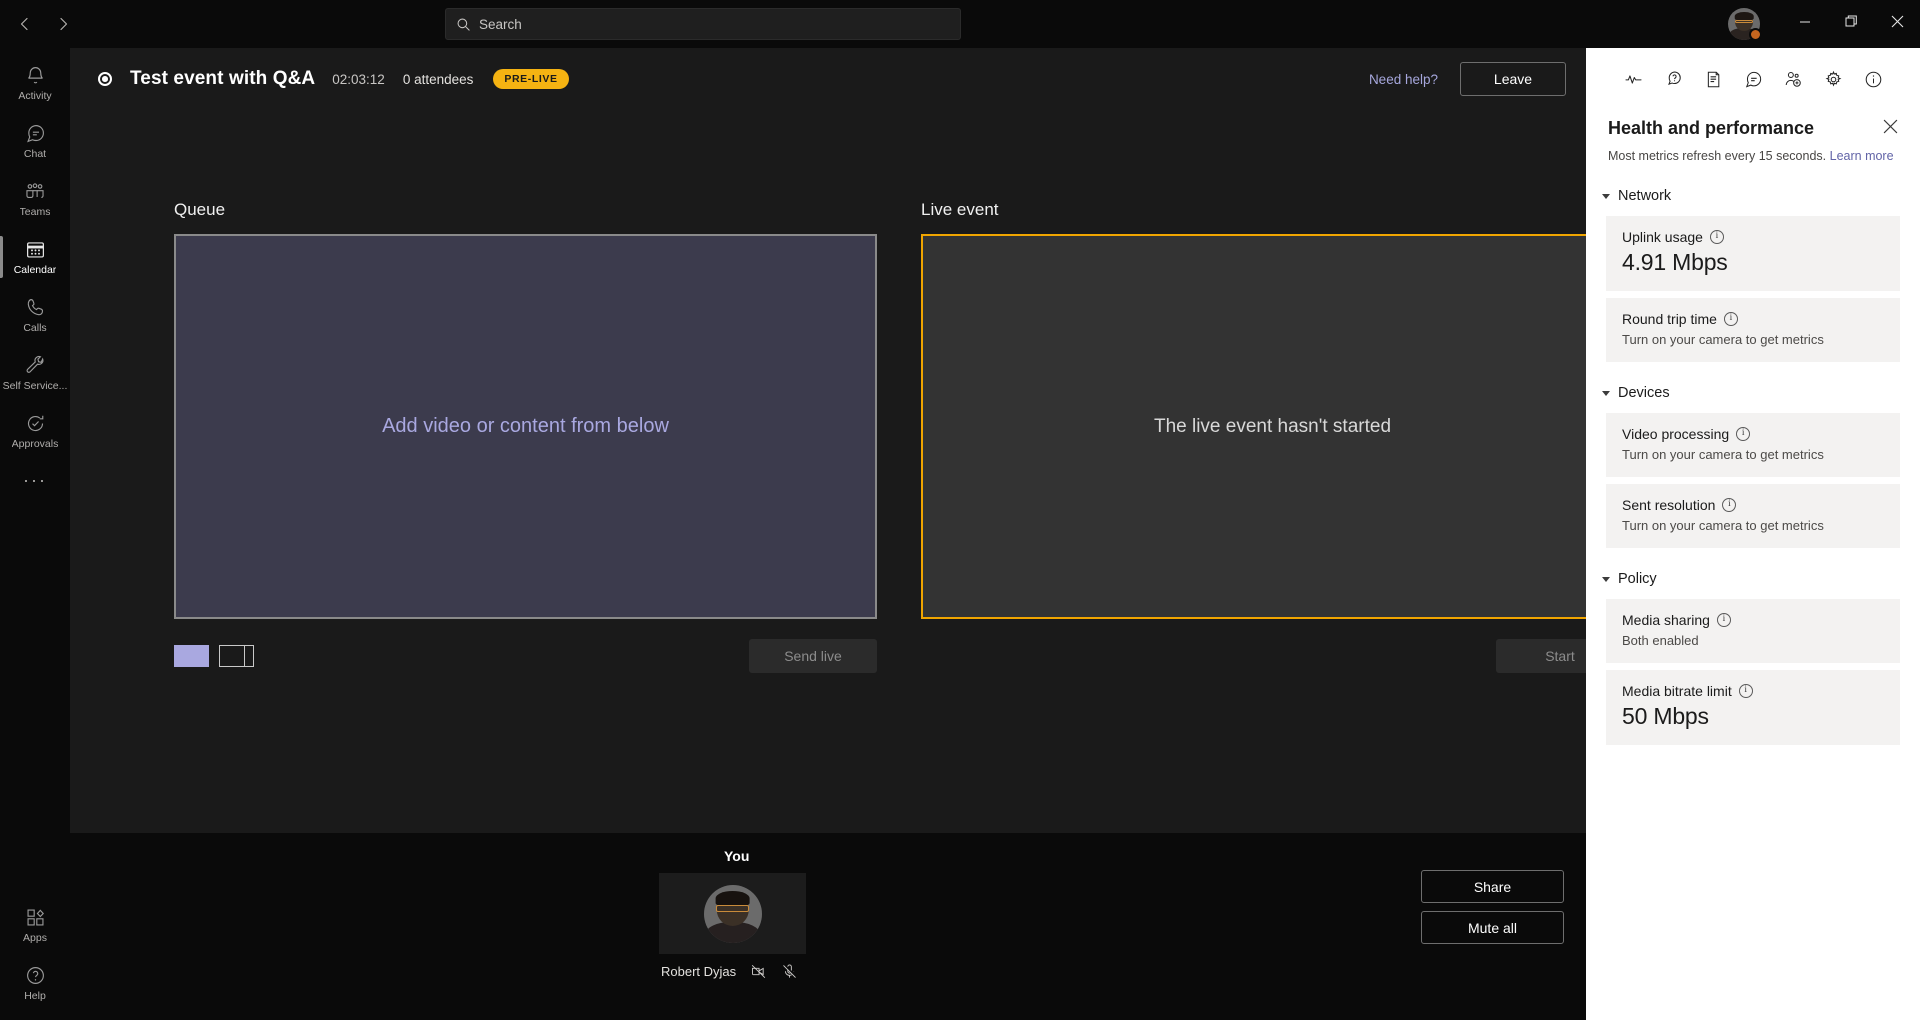 This screenshot has width=1920, height=1020. I want to click on sidebar-item-activity: Activity, so click(35, 83).